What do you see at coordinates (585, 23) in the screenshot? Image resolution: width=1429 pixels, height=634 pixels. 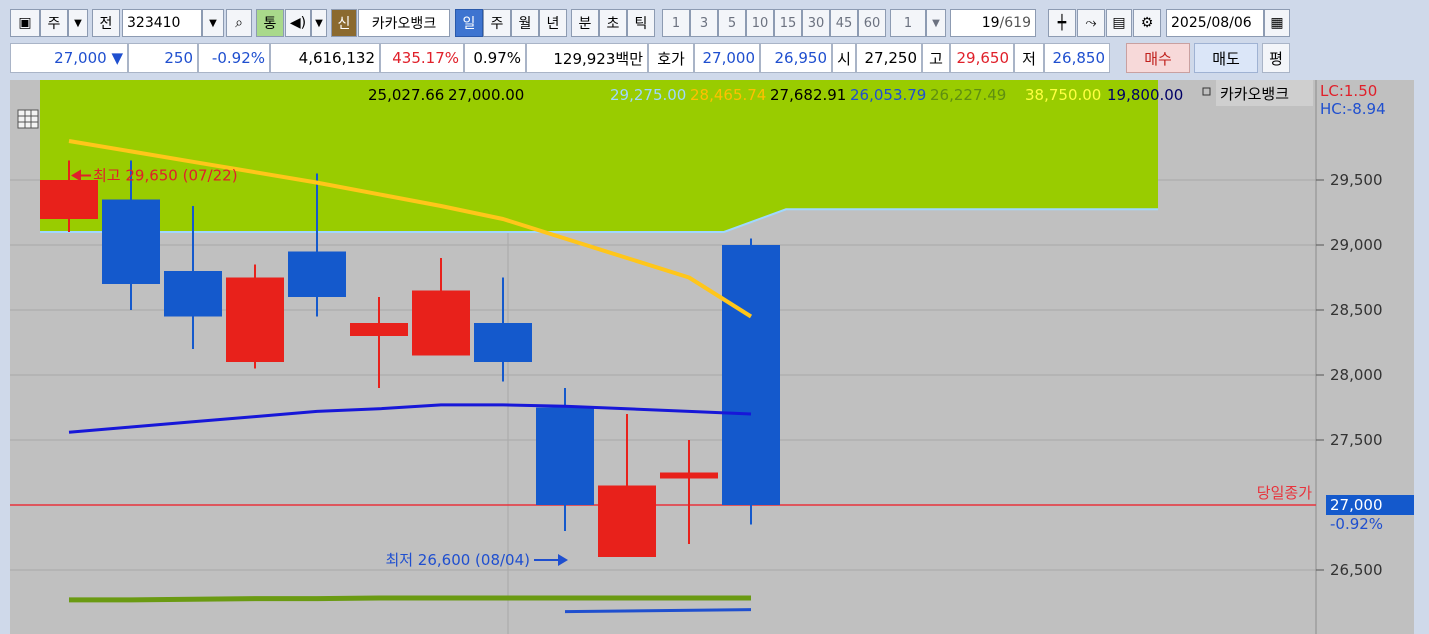 I see `period-tab-minute: 분` at bounding box center [585, 23].